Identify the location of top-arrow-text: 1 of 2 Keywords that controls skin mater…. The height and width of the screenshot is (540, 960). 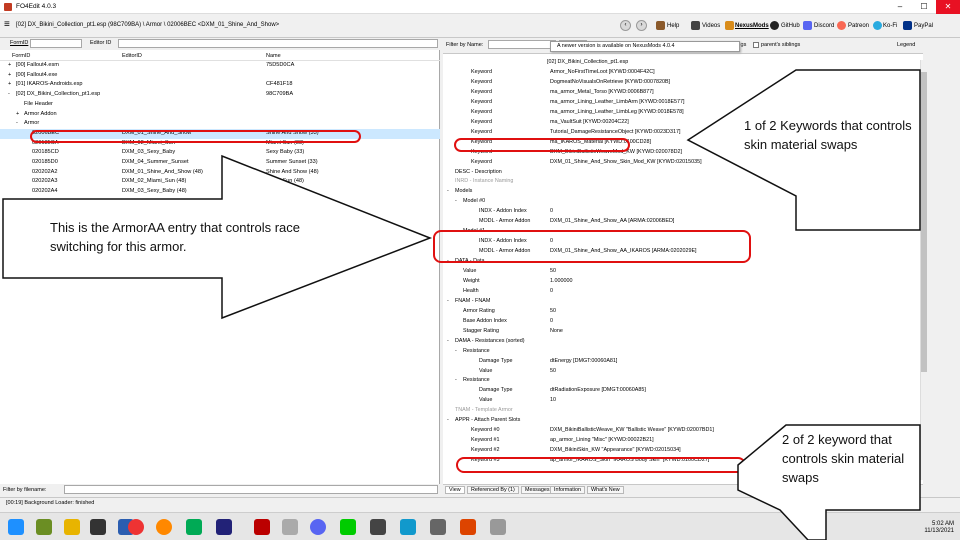
(828, 135).